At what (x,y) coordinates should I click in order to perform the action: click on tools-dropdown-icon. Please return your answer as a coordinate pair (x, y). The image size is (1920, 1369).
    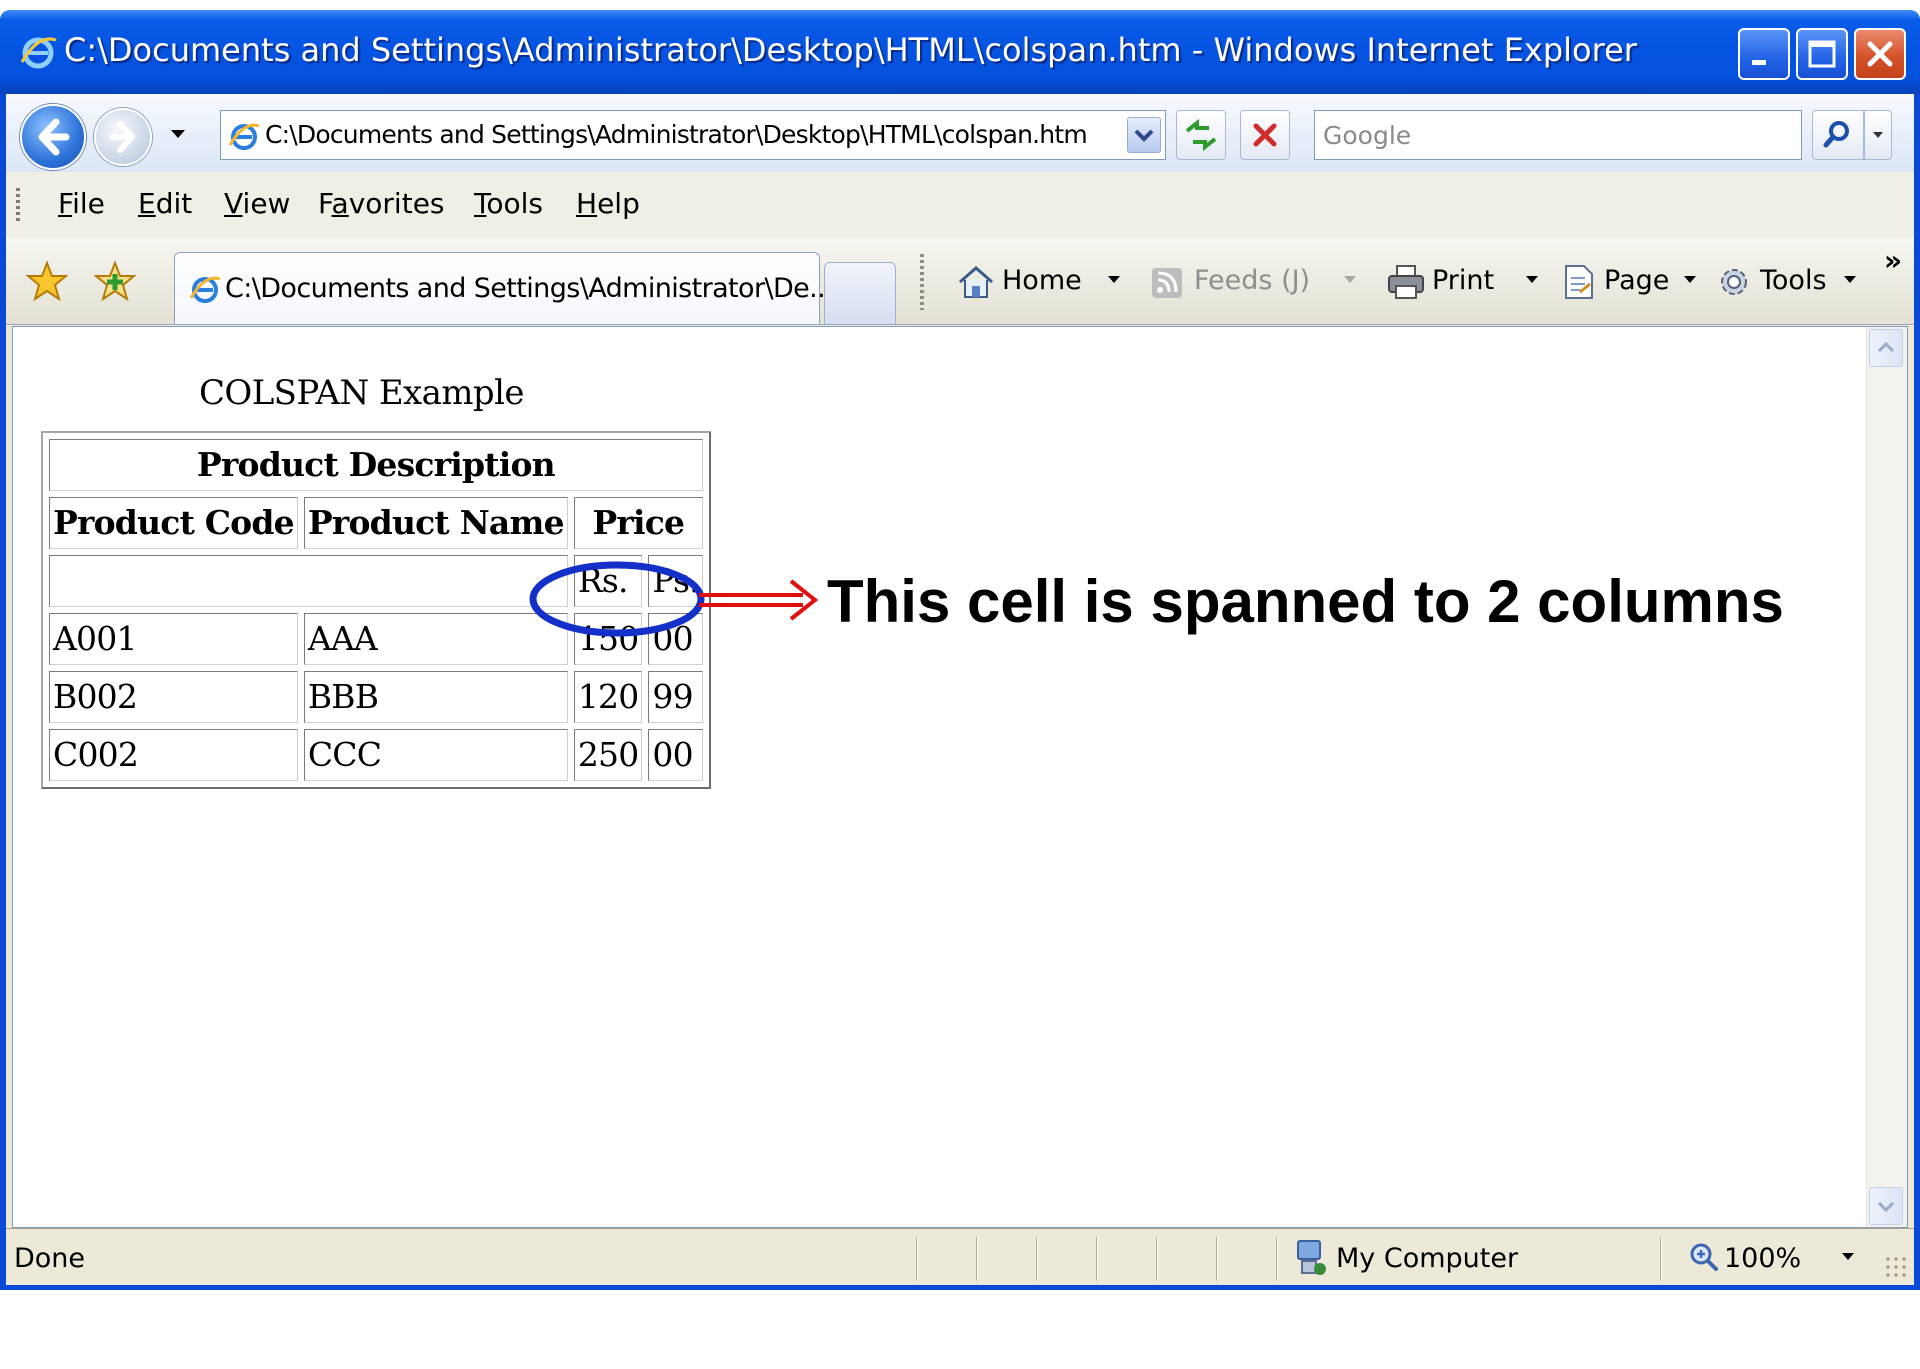
    Looking at the image, I should click on (1850, 279).